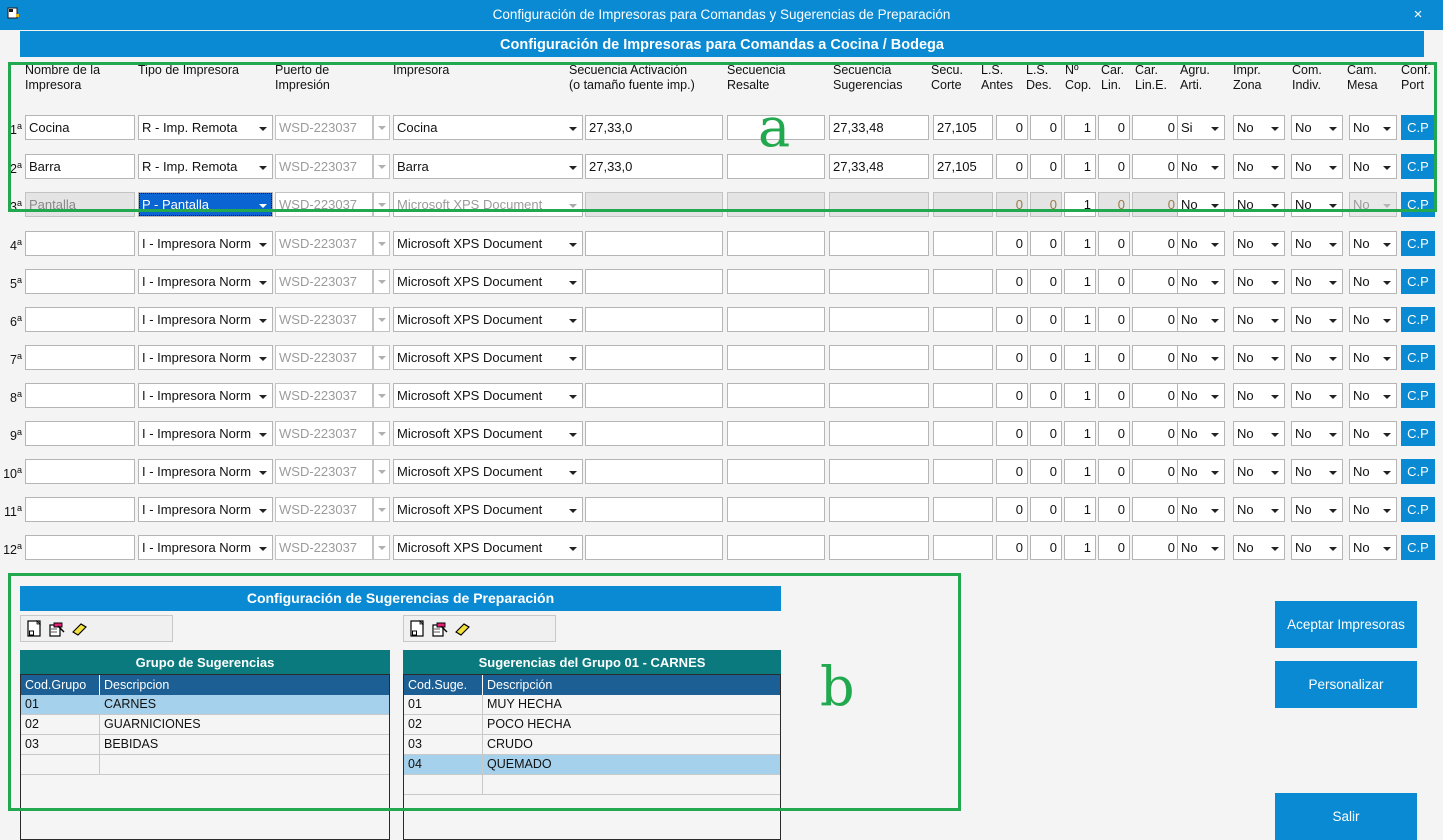 This screenshot has width=1443, height=840. Describe the element at coordinates (963, 127) in the screenshot. I see `cut-sequence-input: 27,105` at that location.